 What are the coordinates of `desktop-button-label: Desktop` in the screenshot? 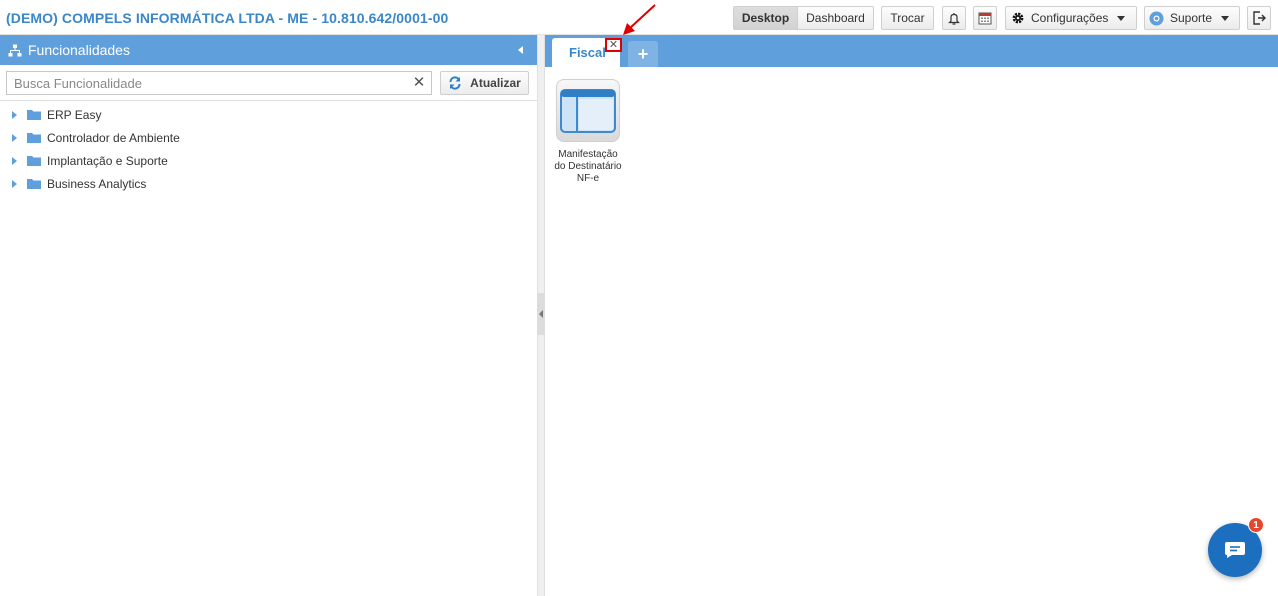 It's located at (765, 18).